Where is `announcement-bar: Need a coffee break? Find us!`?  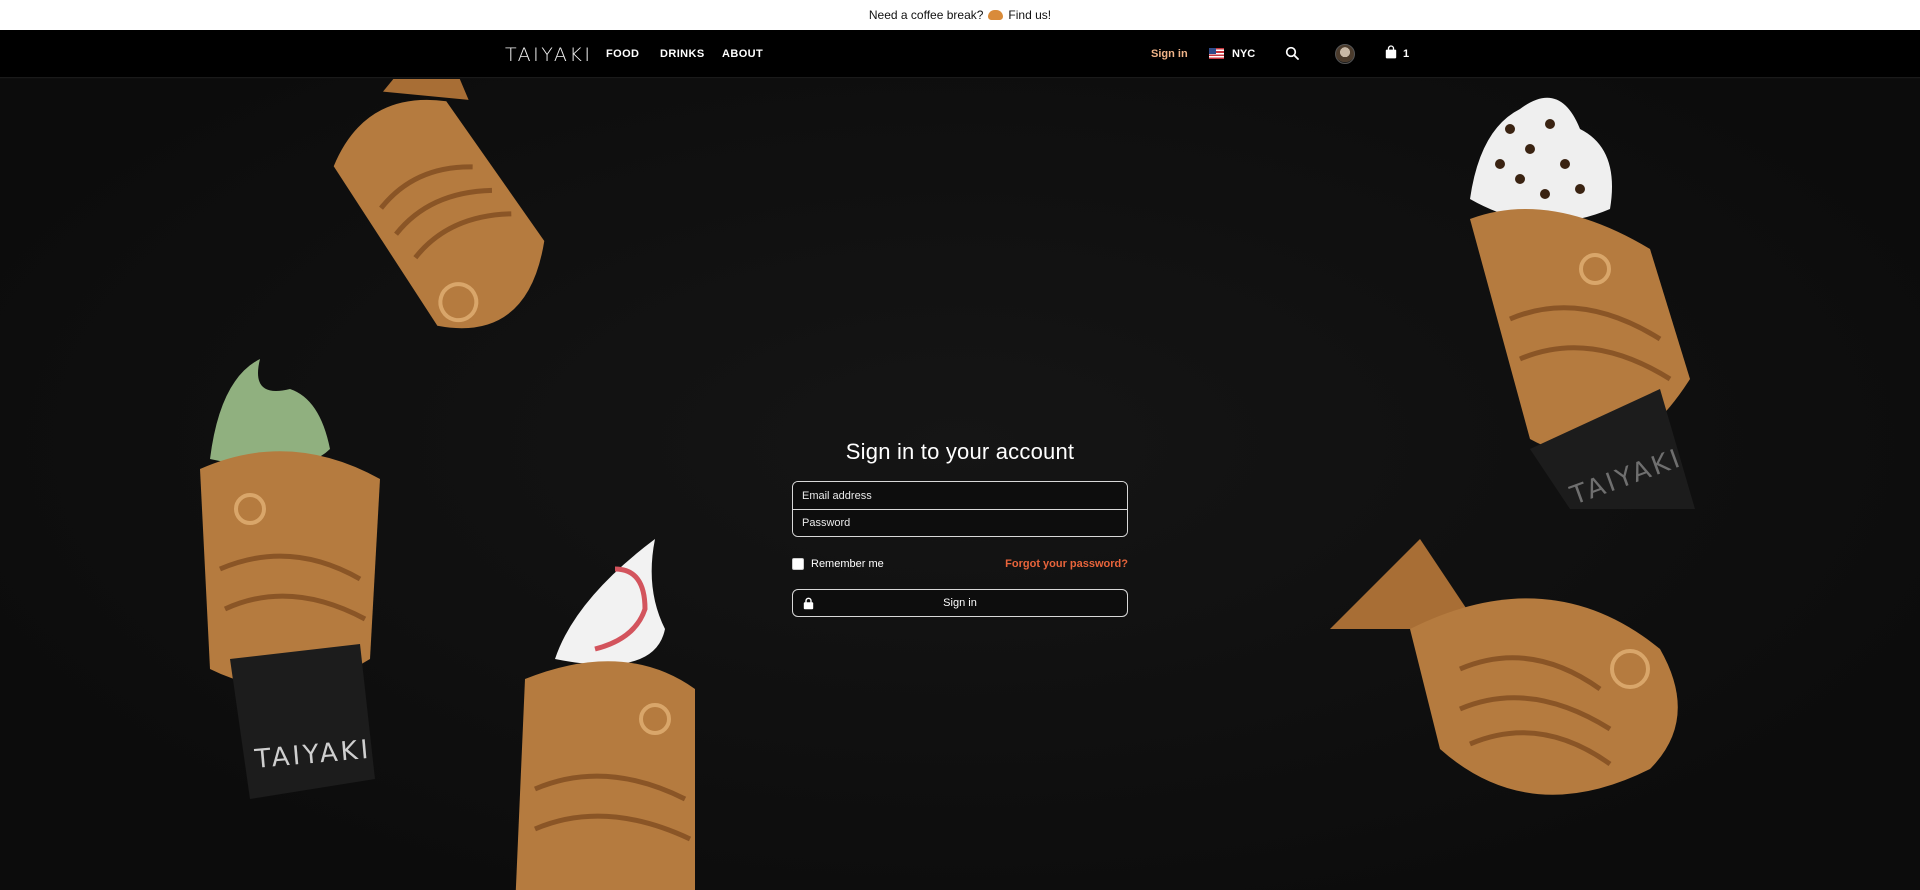 announcement-bar: Need a coffee break? Find us! is located at coordinates (960, 15).